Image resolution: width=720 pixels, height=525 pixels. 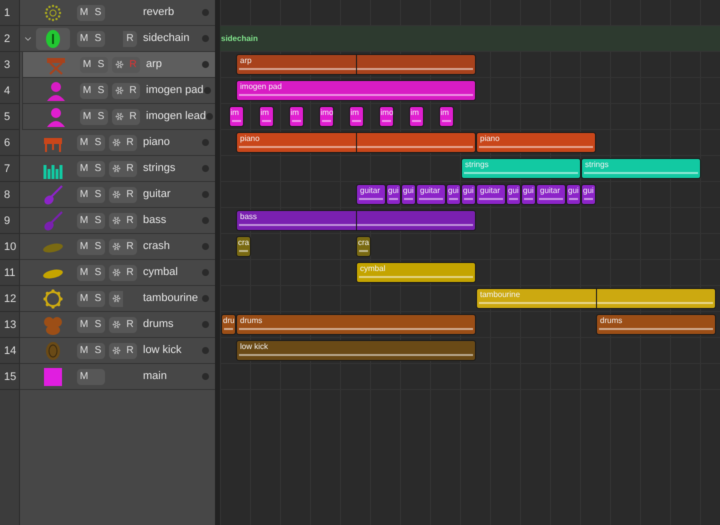 I want to click on region: low kick, so click(x=356, y=350).